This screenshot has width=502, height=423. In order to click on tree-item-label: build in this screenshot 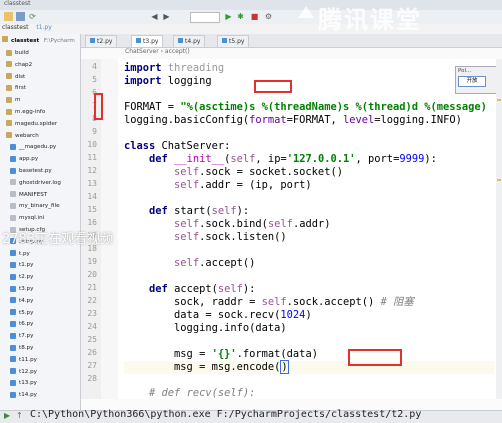, I will do `click(22, 53)`.